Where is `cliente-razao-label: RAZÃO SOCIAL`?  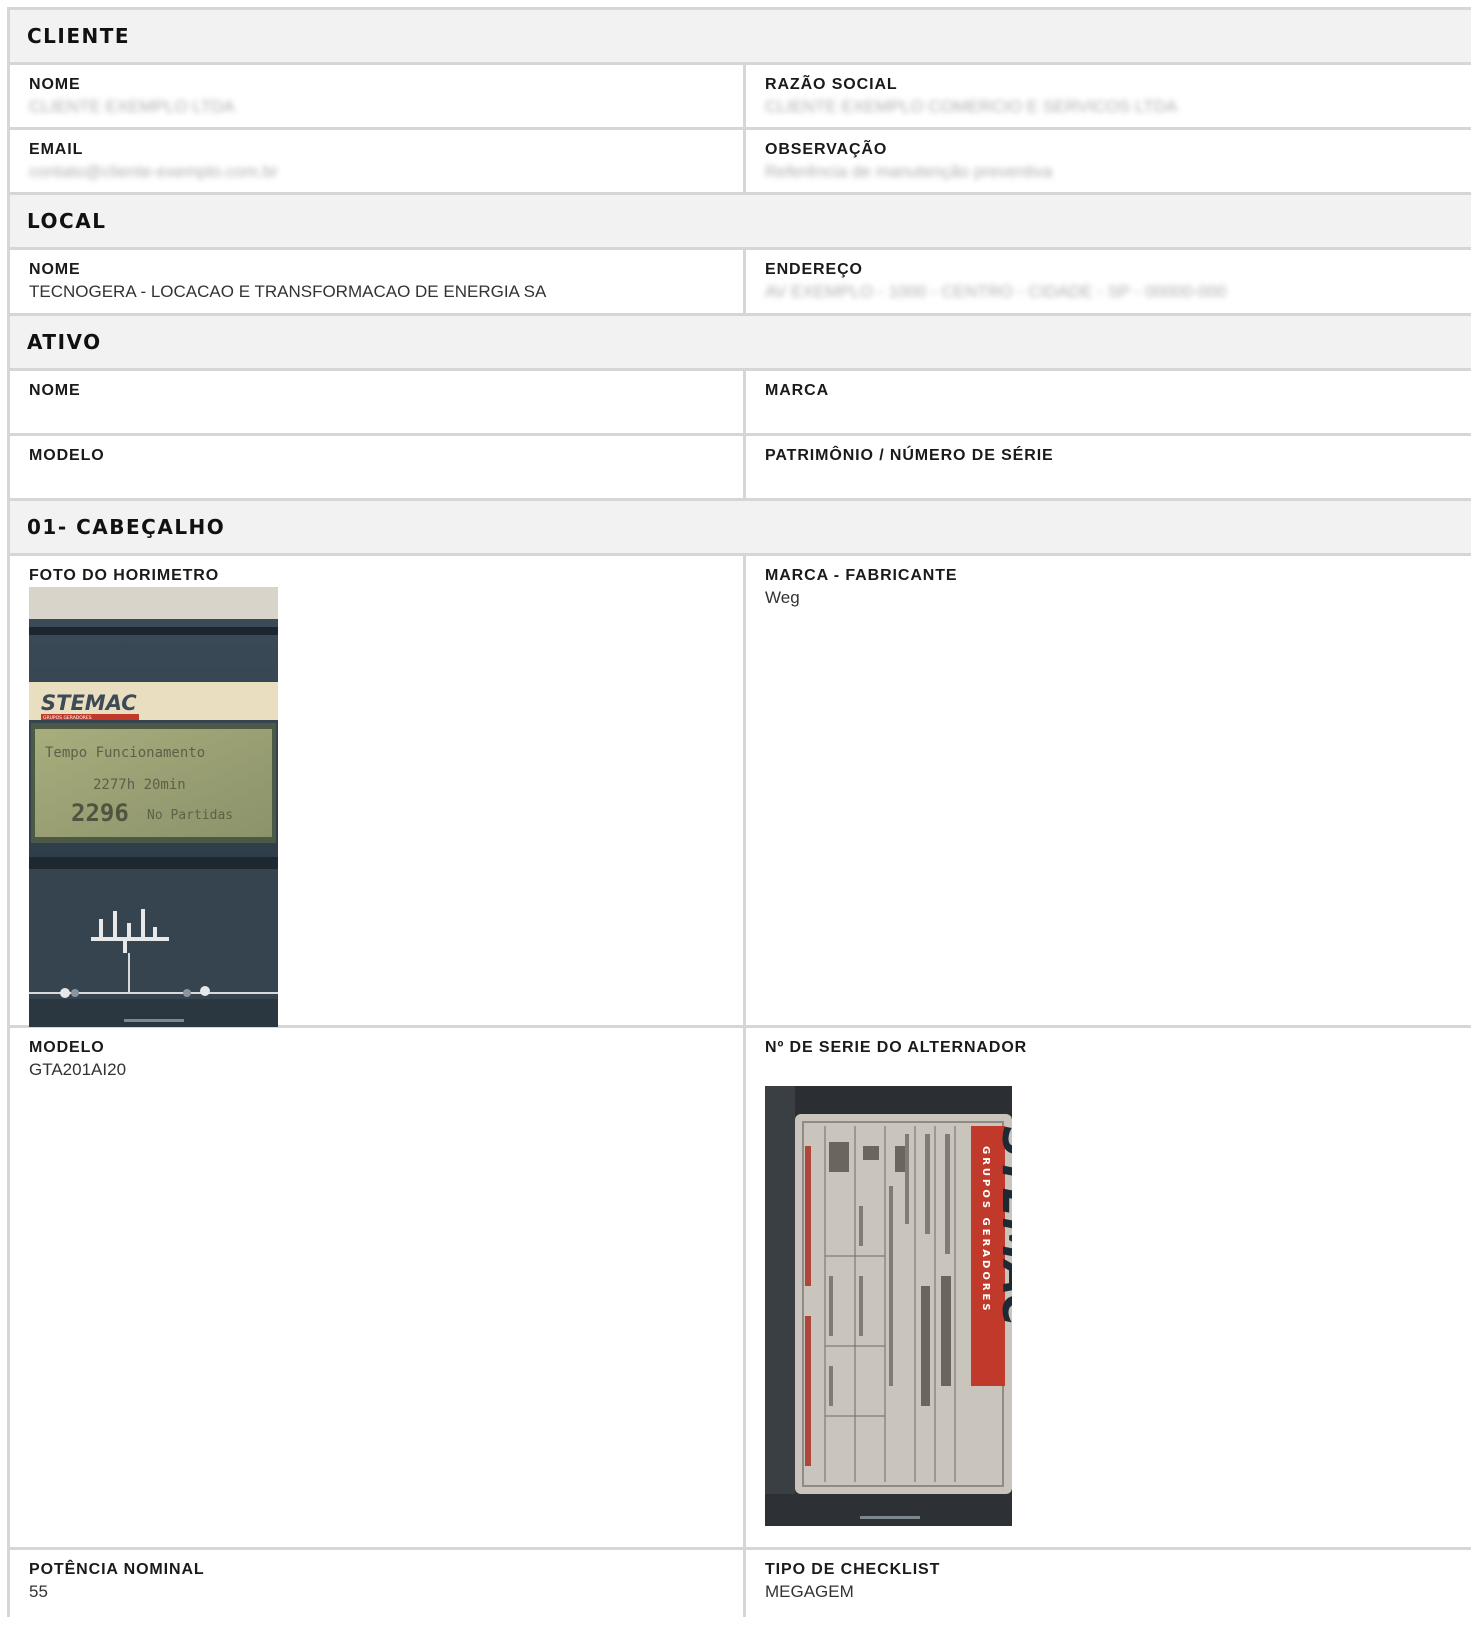
cliente-razao-label: RAZÃO SOCIAL is located at coordinates (831, 84).